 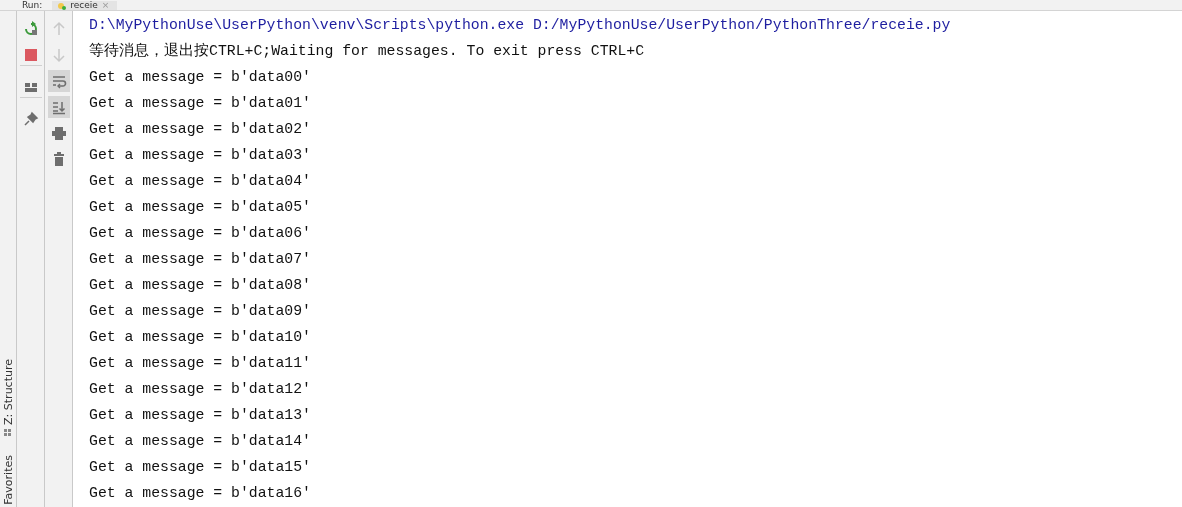 I want to click on structure-icon, so click(x=8, y=433).